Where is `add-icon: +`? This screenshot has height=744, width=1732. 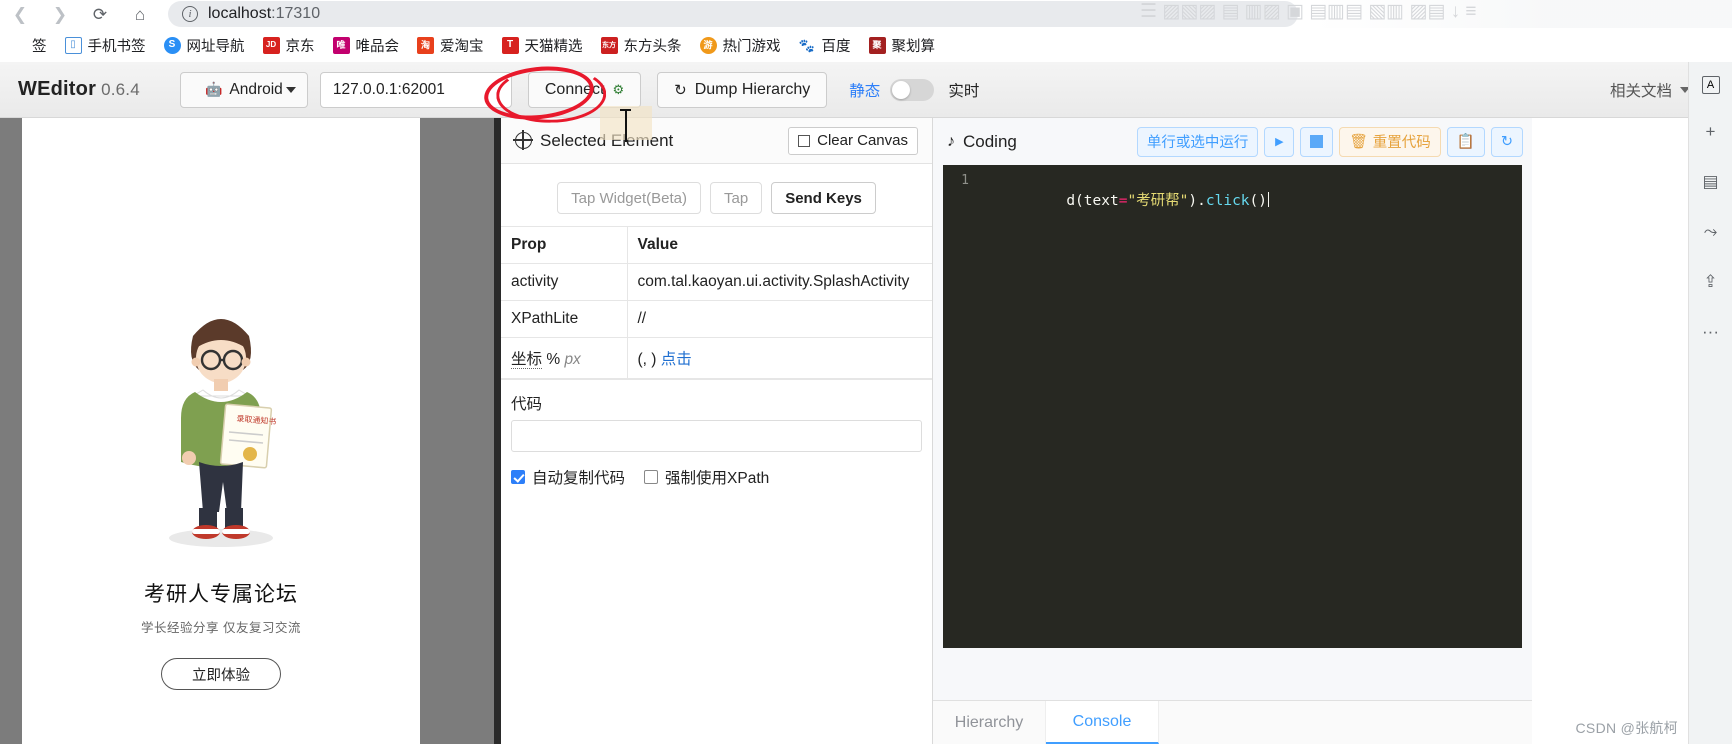 add-icon: + is located at coordinates (1711, 132).